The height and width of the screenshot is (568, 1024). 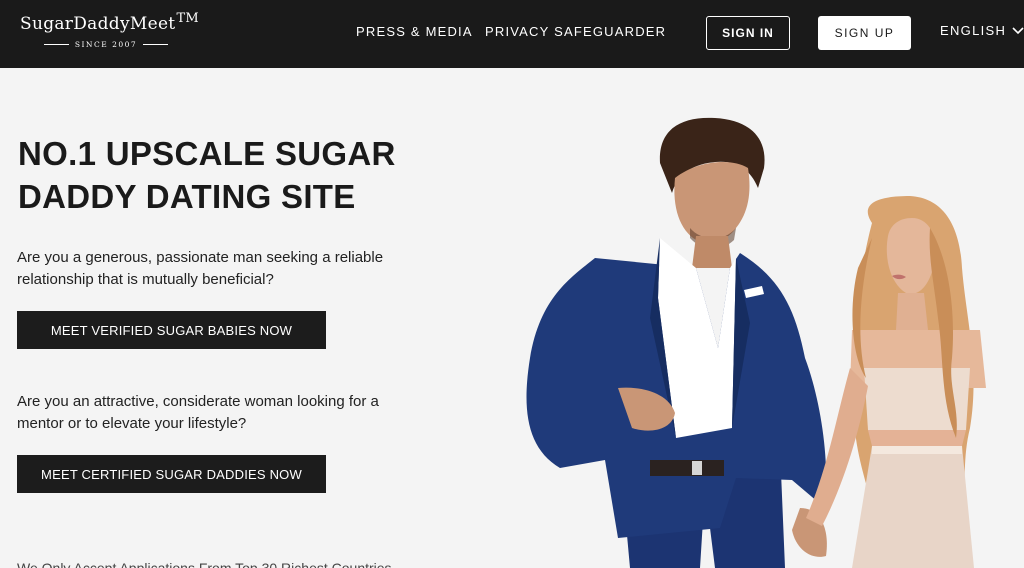 I want to click on hero-title-line: NO.1 UPSCALE SUGAR, so click(x=207, y=153).